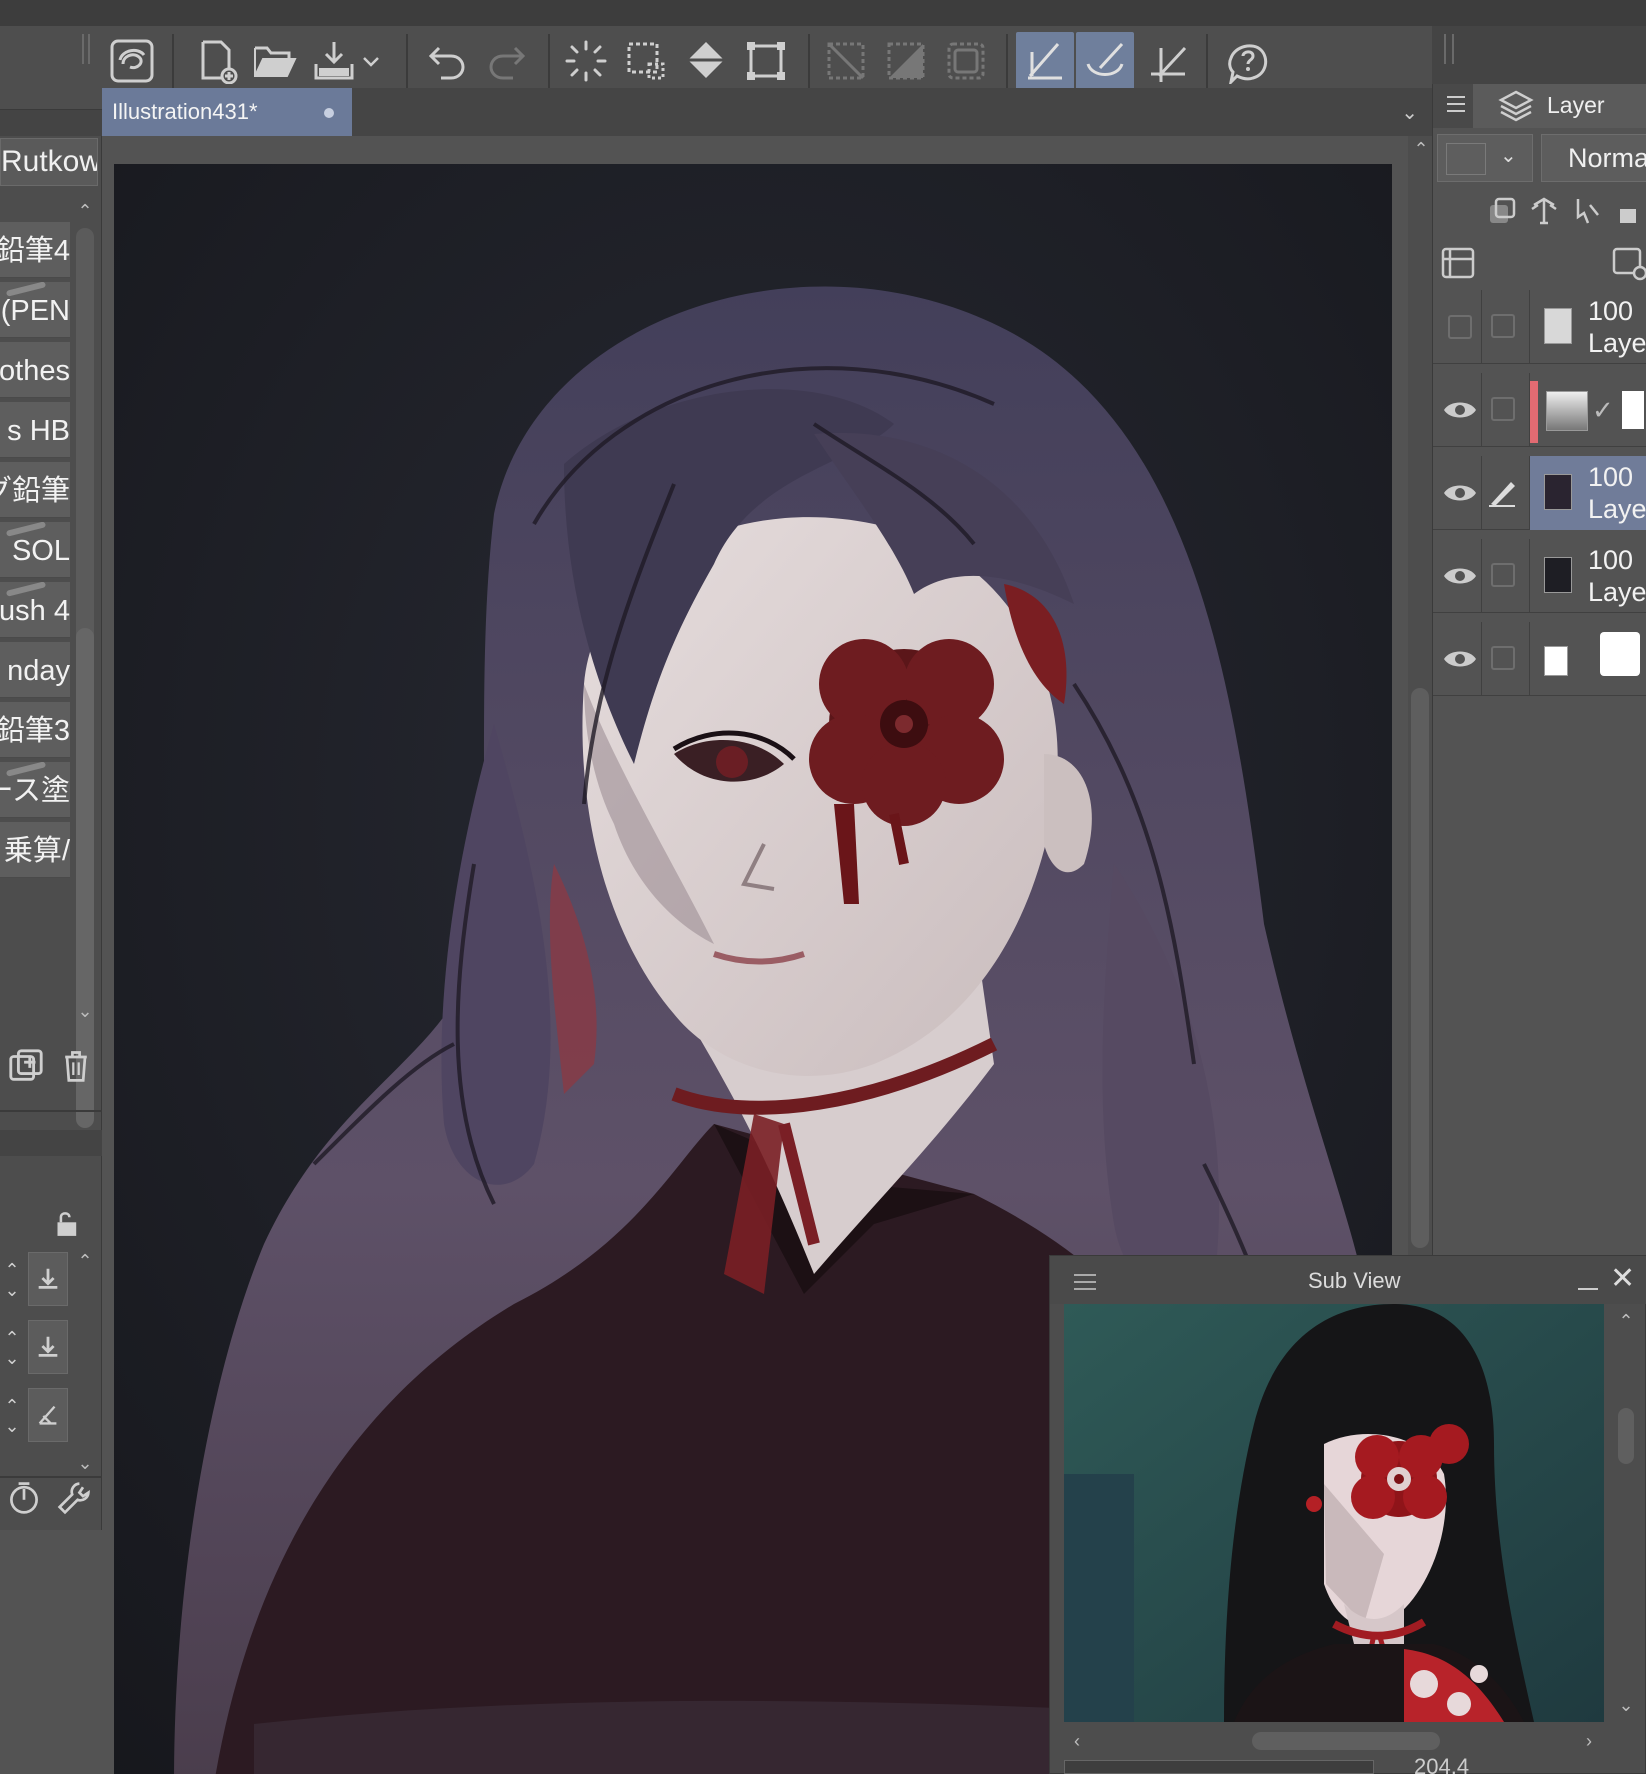 This screenshot has width=1646, height=1774. Describe the element at coordinates (1627, 263) in the screenshot. I see `new-layer-icon` at that location.